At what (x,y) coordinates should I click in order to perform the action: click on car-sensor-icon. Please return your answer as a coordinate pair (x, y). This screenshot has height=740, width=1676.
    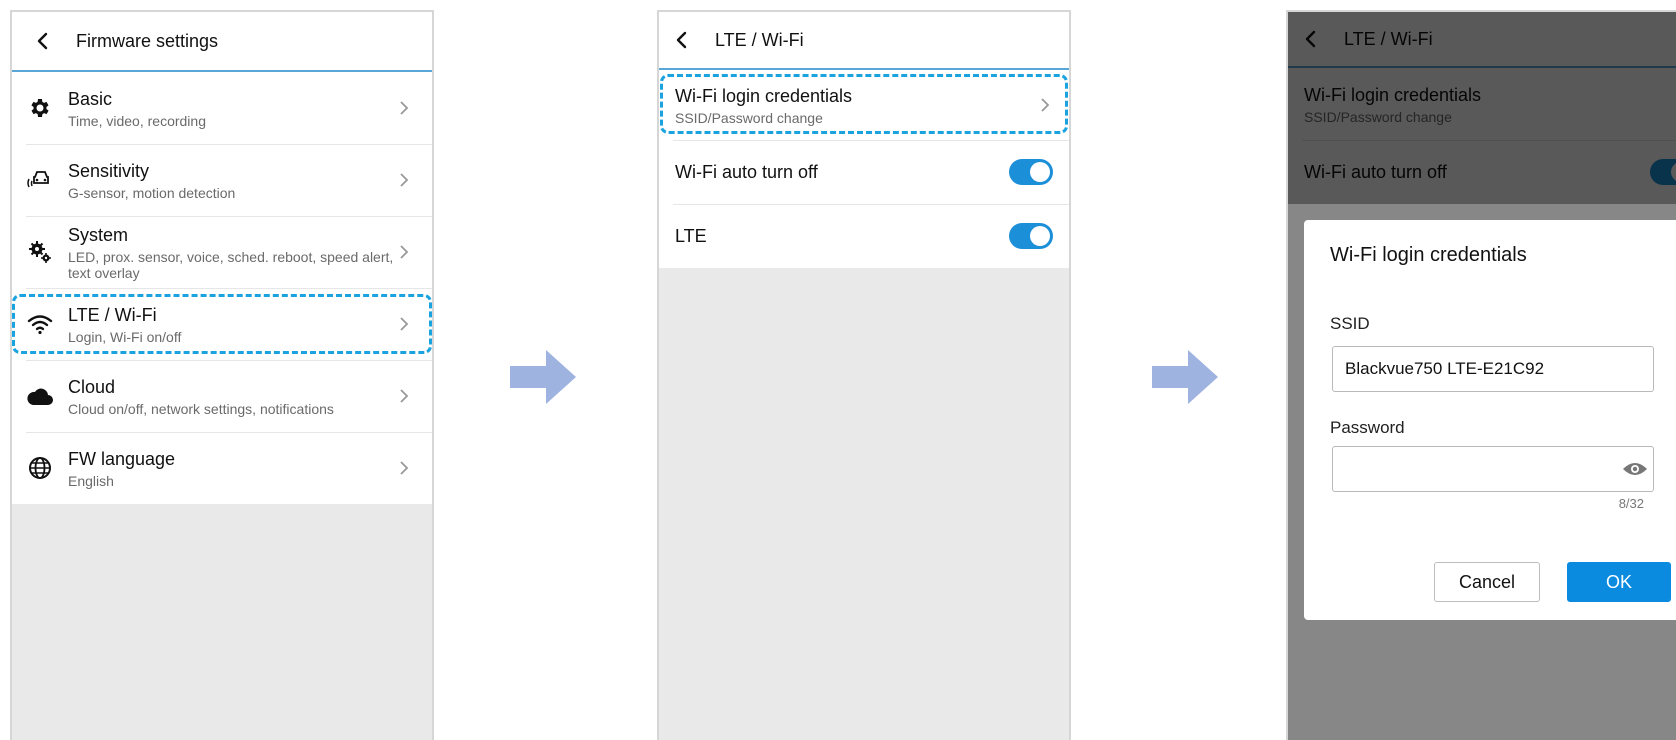
    Looking at the image, I should click on (40, 180).